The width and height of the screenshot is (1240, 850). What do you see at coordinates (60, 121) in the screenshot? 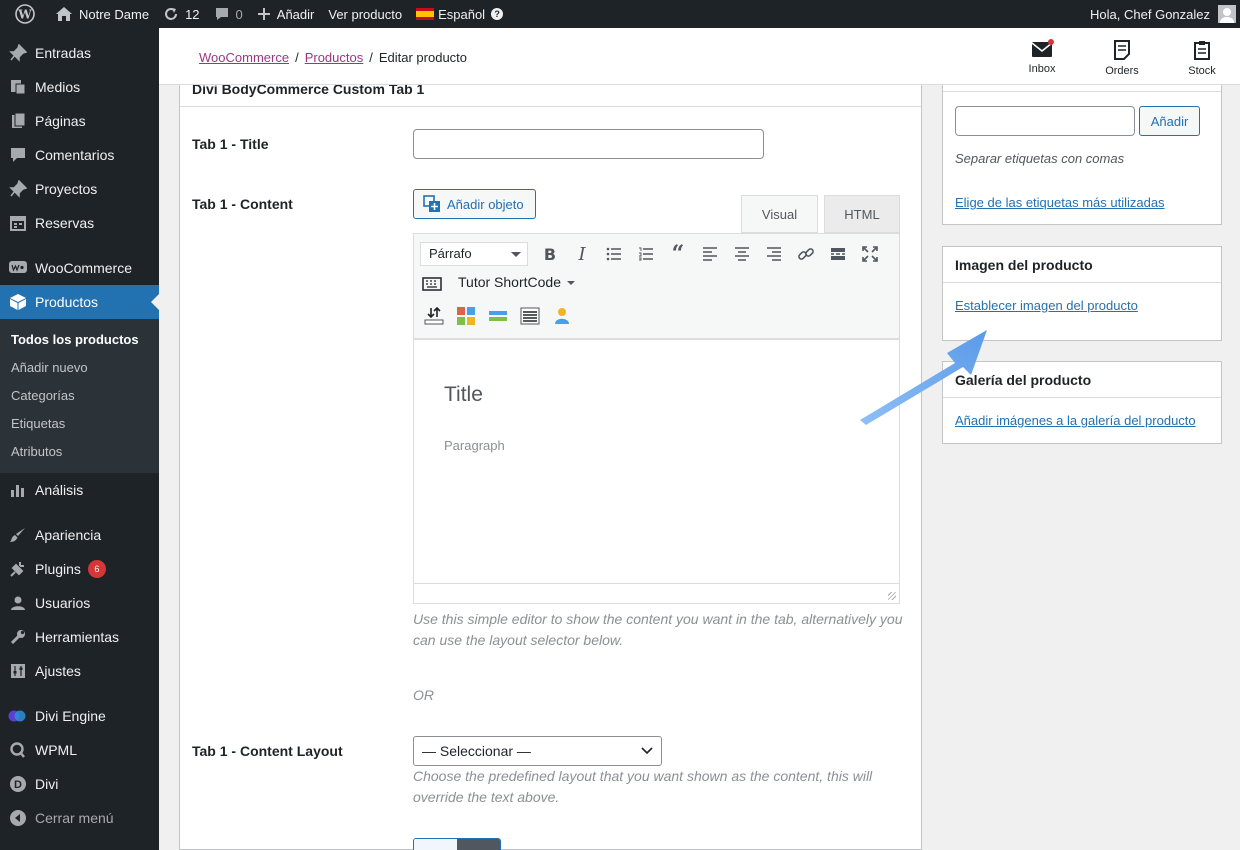
I see `sidebar-item-label: Páginas` at bounding box center [60, 121].